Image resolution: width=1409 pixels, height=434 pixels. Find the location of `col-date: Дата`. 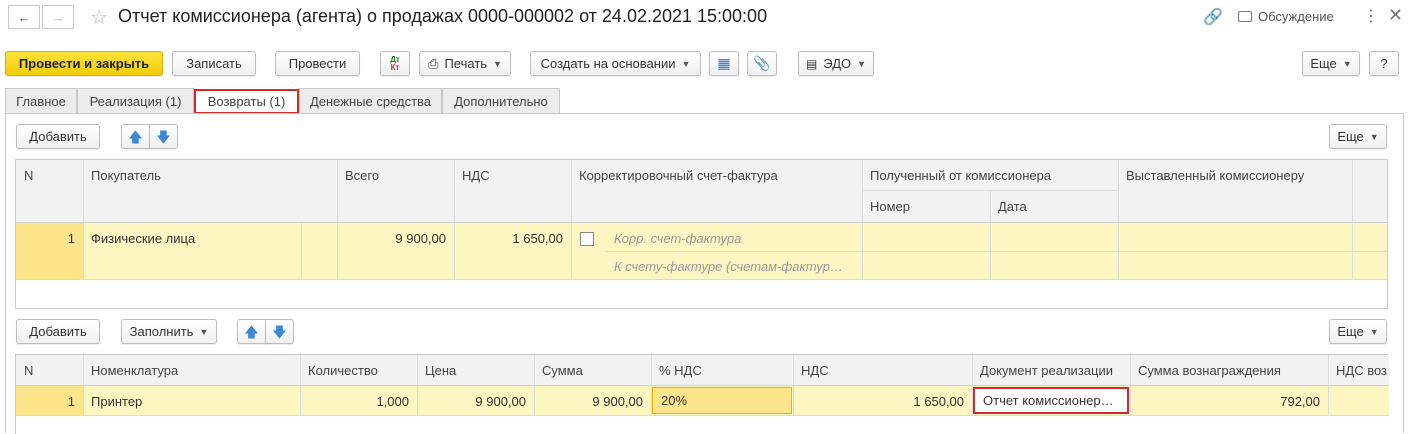

col-date: Дата is located at coordinates (1054, 206).